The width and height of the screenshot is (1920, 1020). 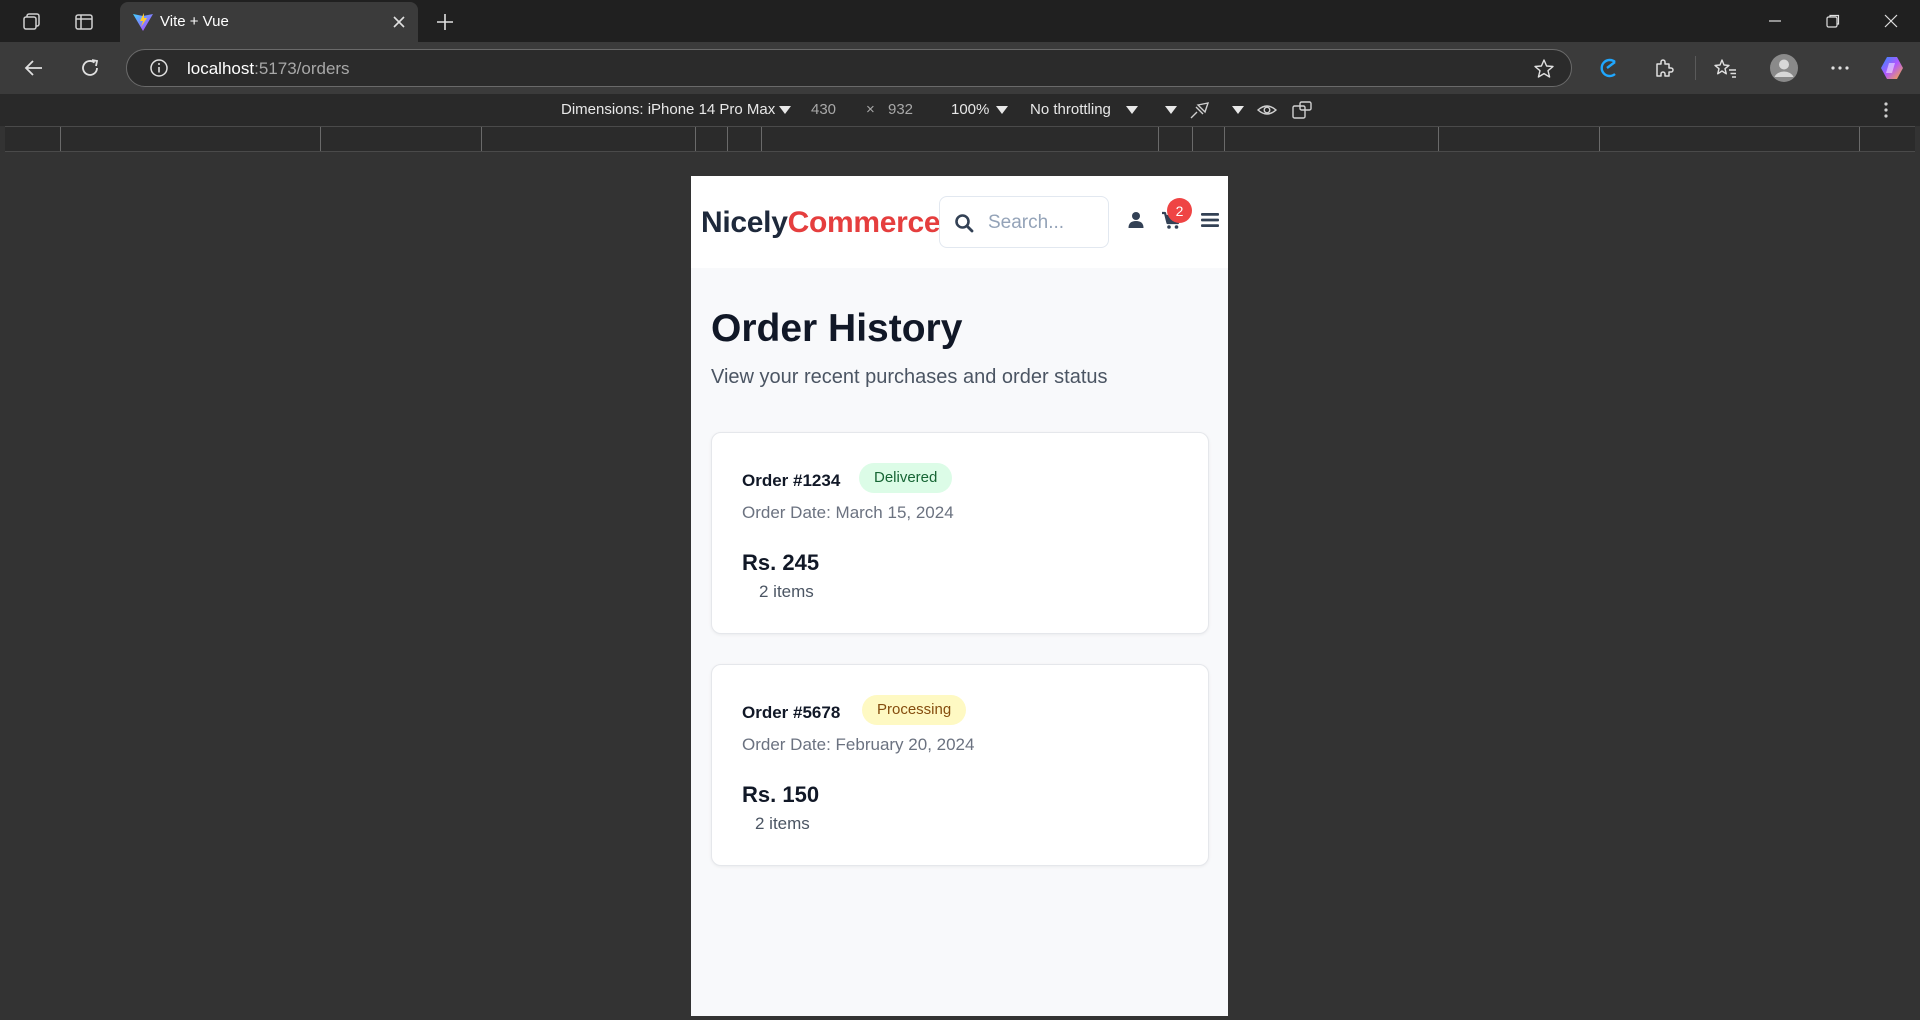 I want to click on dimensions-times-sign: ×, so click(x=870, y=109).